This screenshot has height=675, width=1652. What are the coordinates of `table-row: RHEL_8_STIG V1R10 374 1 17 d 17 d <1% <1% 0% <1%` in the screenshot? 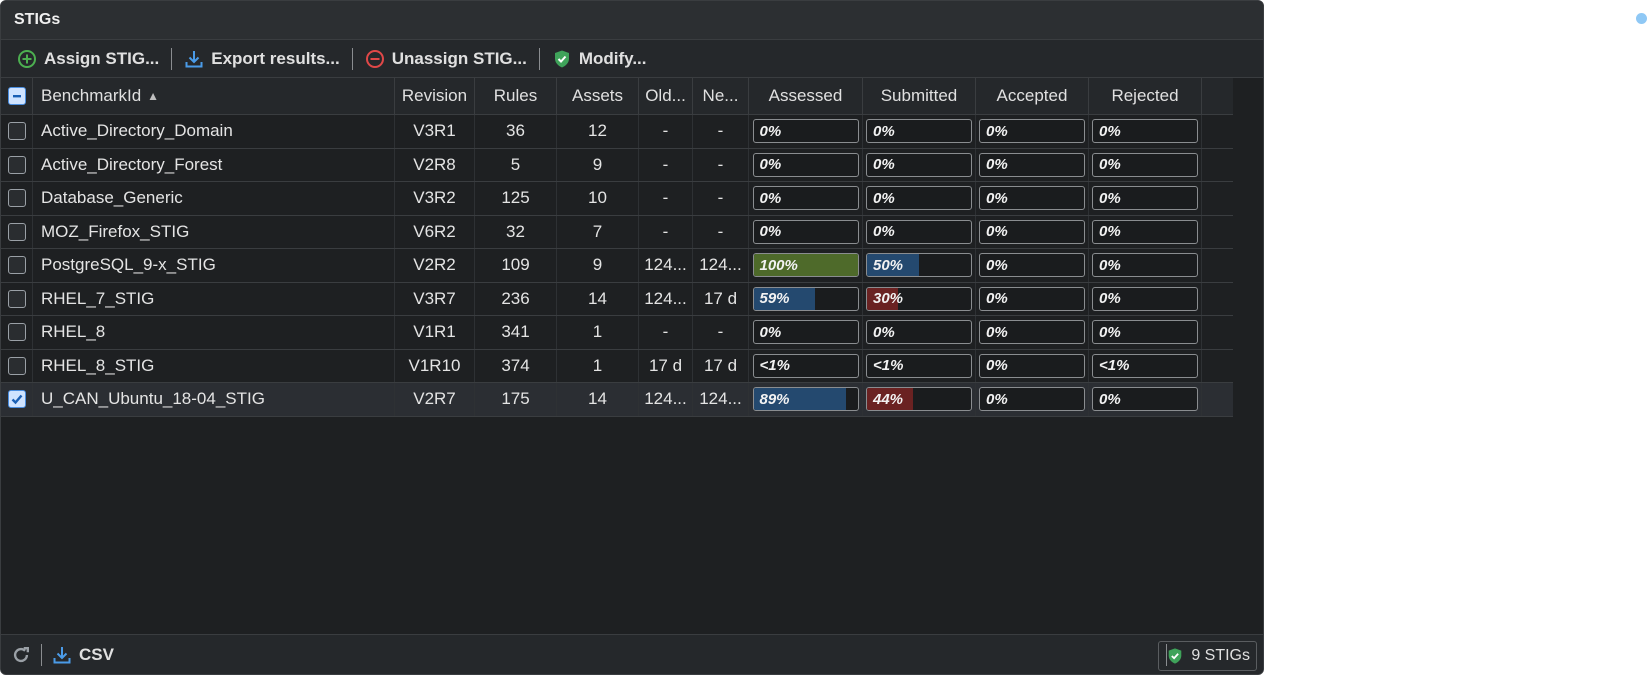 It's located at (617, 366).